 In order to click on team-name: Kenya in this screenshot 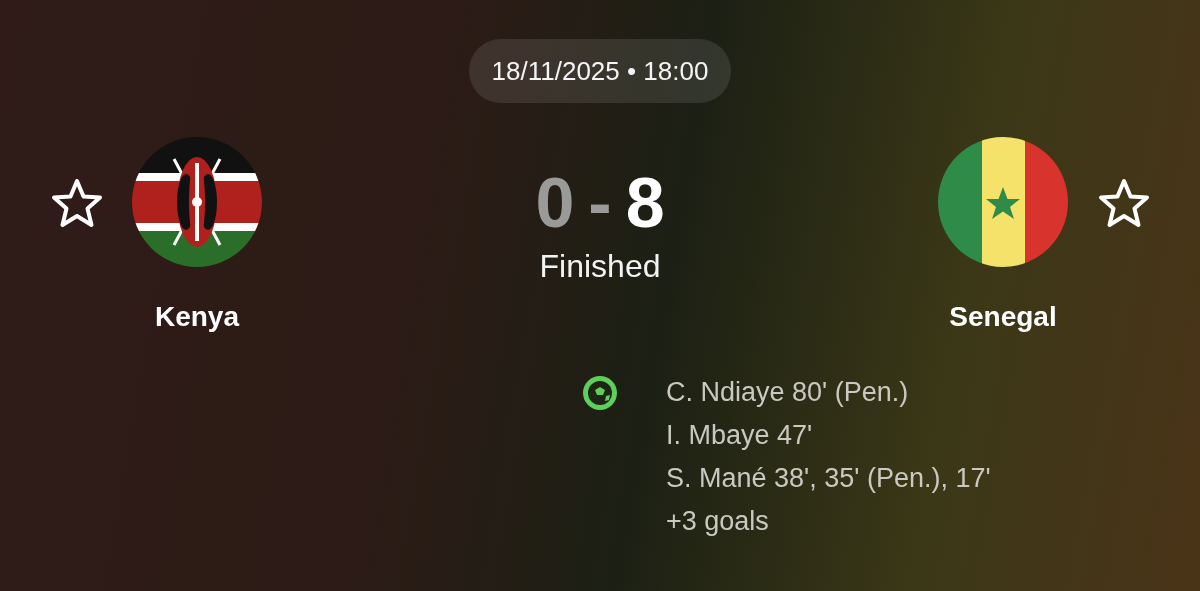, I will do `click(196, 317)`.